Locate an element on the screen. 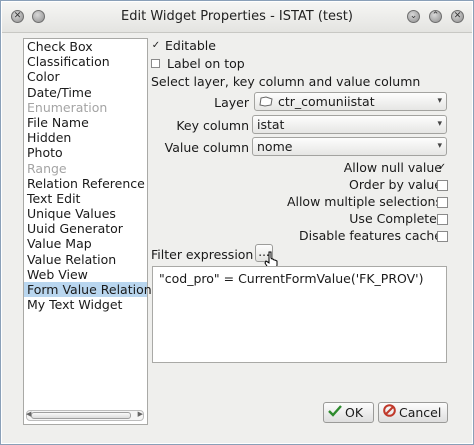 The height and width of the screenshot is (445, 474). key-column-value: istat is located at coordinates (271, 124).